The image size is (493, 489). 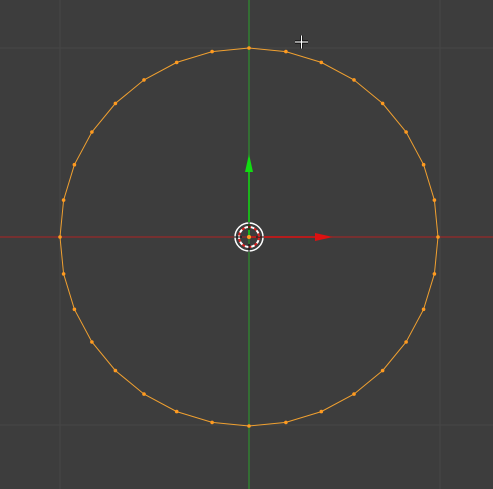 What do you see at coordinates (301, 42) in the screenshot?
I see `crosshair-cursor-icon` at bounding box center [301, 42].